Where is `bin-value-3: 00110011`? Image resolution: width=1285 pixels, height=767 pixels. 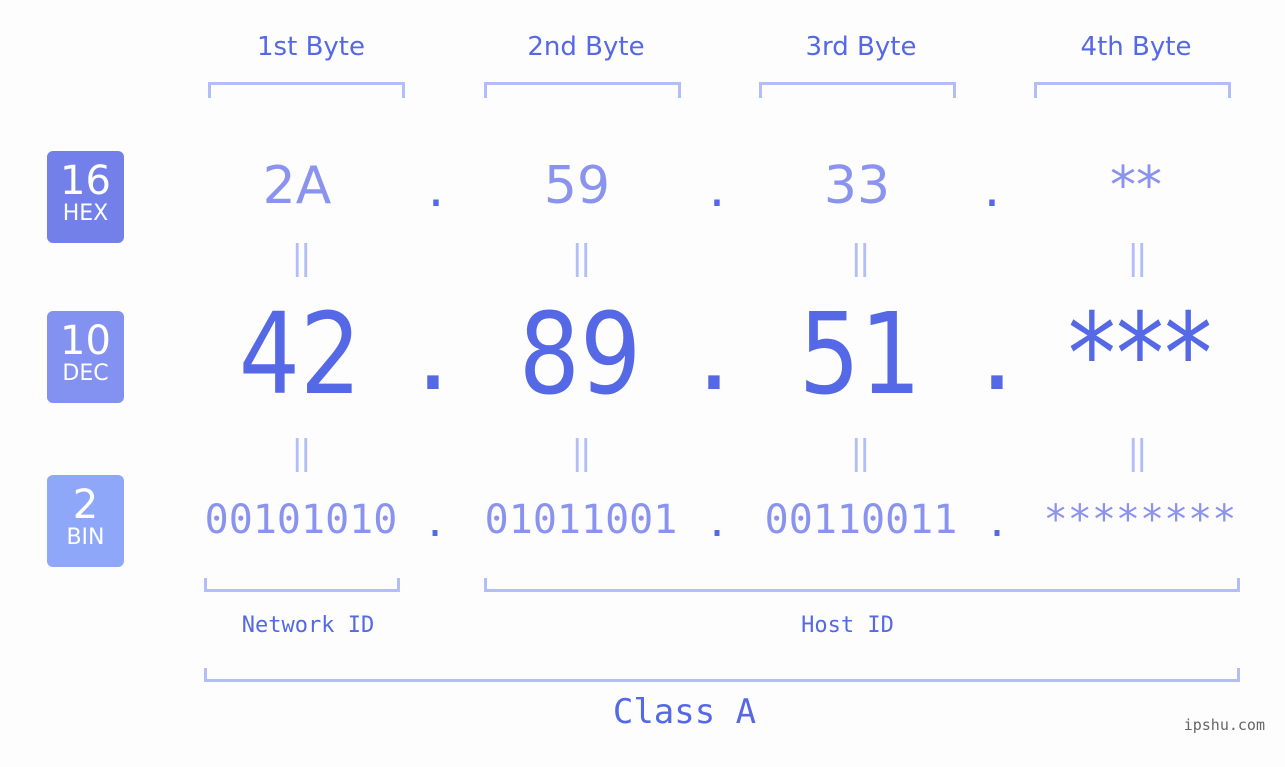
bin-value-3: 00110011 is located at coordinates (861, 520).